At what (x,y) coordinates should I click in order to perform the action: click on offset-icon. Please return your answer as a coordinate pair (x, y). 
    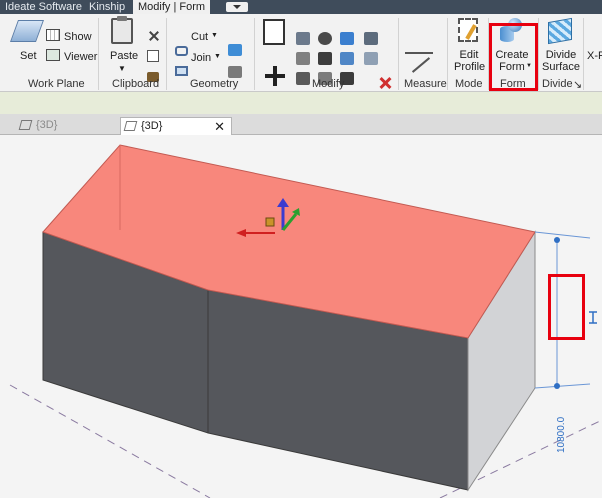
    Looking at the image, I should click on (303, 38).